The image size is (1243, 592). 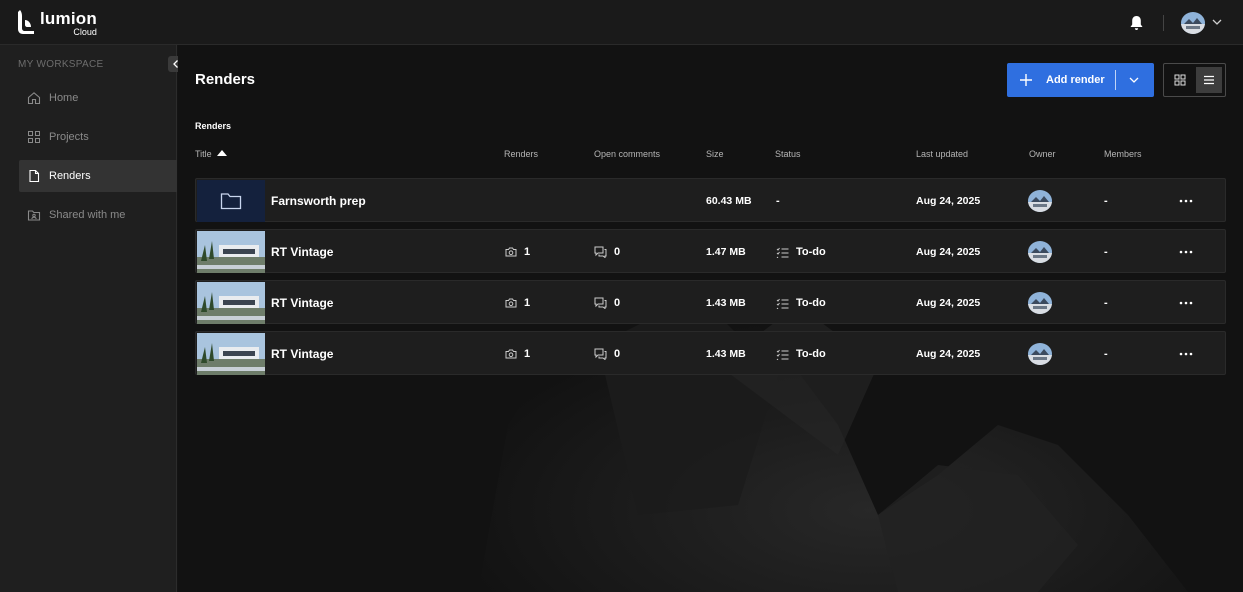 What do you see at coordinates (715, 154) in the screenshot?
I see `column-header-size: Size` at bounding box center [715, 154].